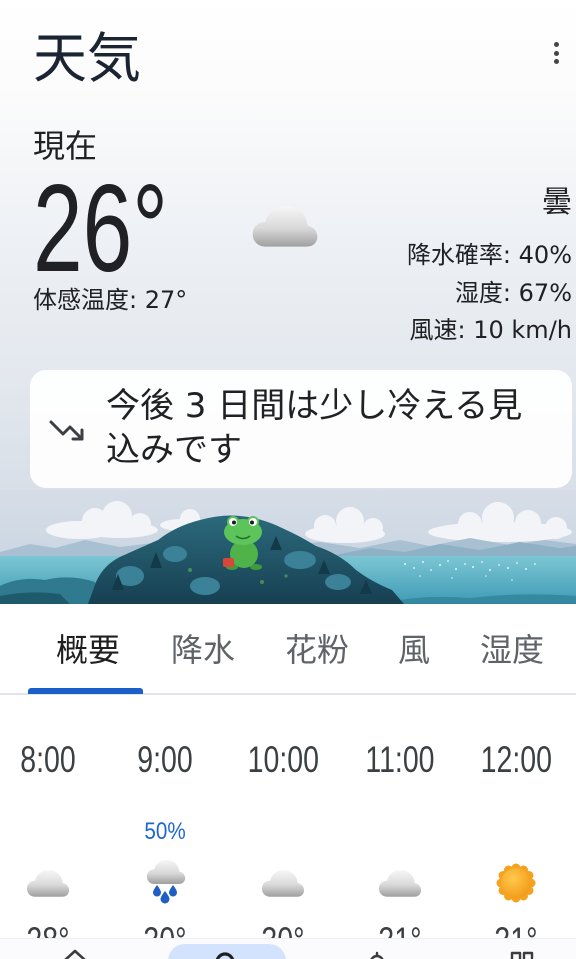 This screenshot has height=959, width=576. Describe the element at coordinates (516, 883) in the screenshot. I see `sun-icon` at that location.